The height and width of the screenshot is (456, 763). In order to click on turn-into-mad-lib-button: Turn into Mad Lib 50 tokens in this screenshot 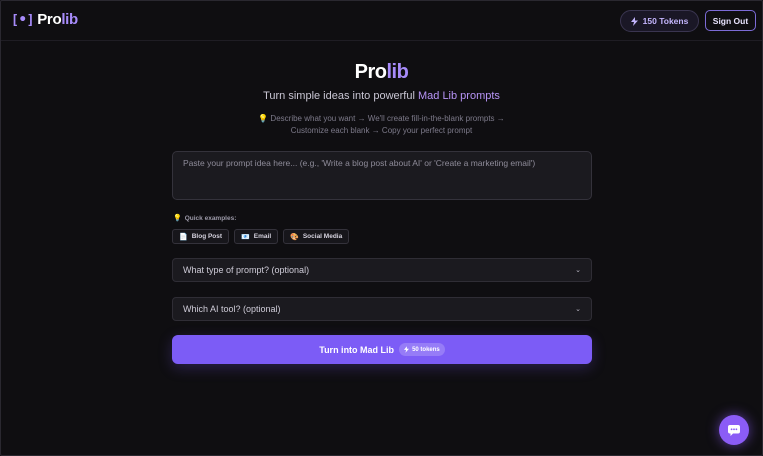, I will do `click(382, 349)`.